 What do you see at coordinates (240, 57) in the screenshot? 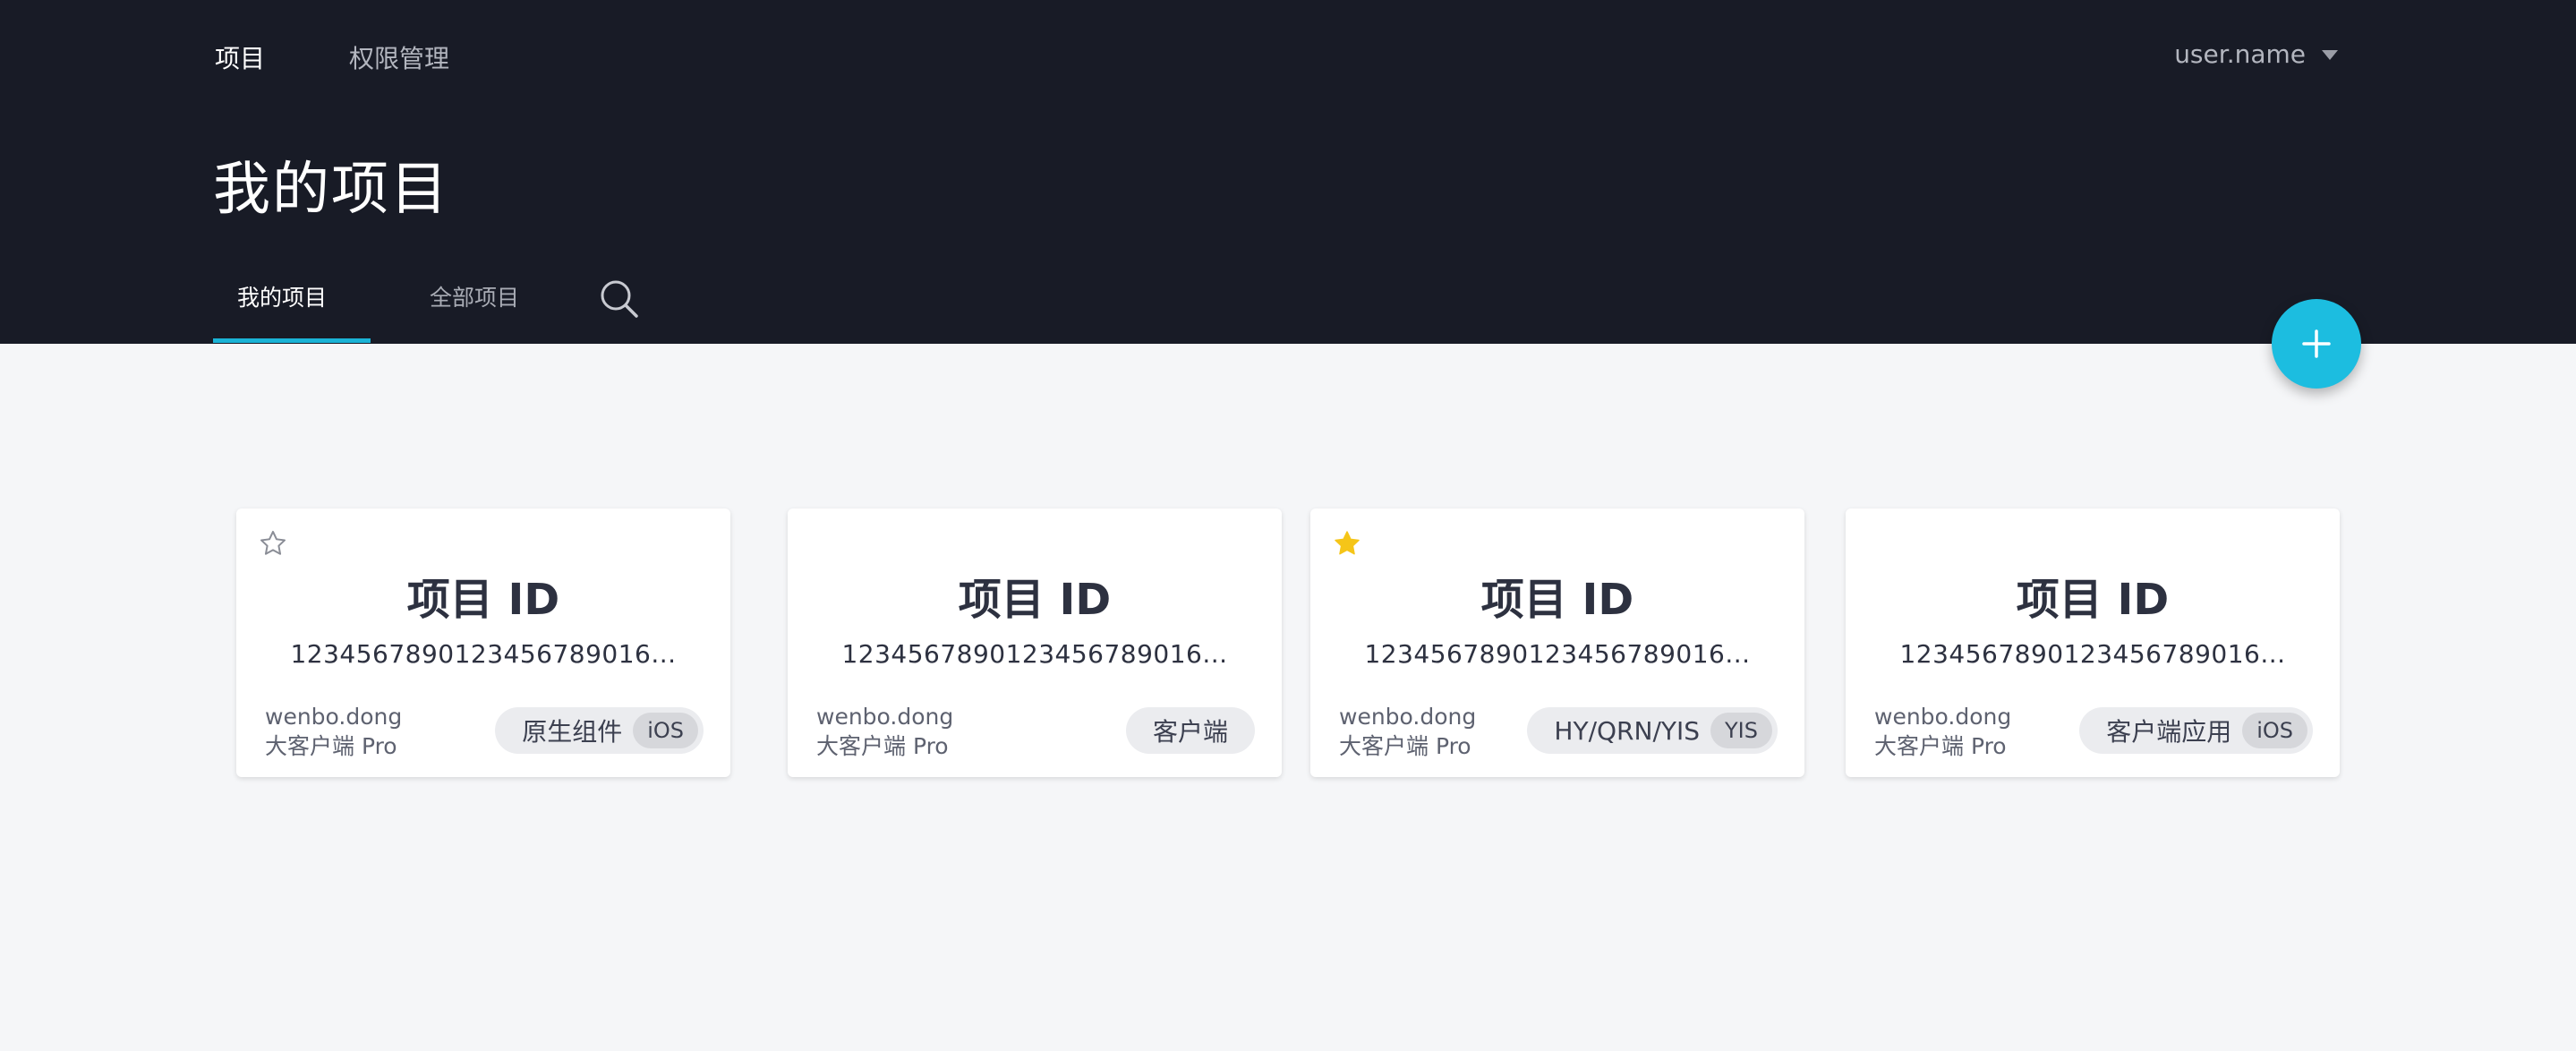
I see `nav-item-projects: 项目` at bounding box center [240, 57].